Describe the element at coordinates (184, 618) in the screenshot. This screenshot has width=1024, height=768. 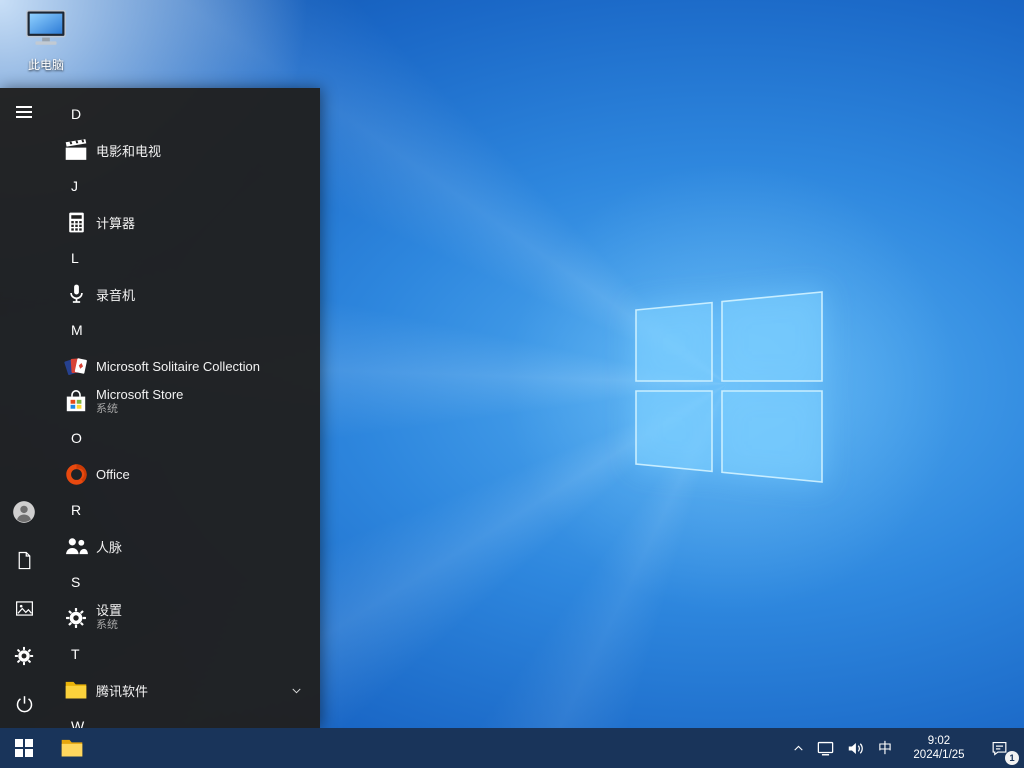
I see `app-item-settings: 设置 系统` at that location.